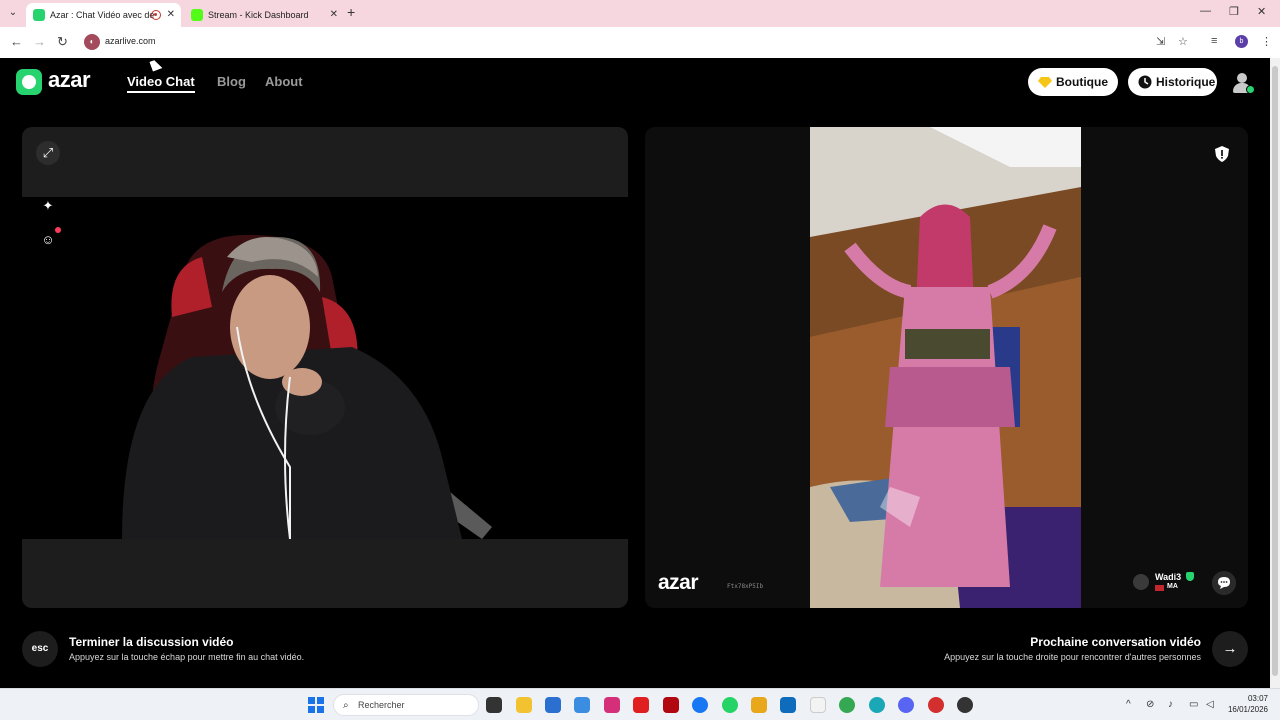 The image size is (1280, 720). Describe the element at coordinates (1222, 154) in the screenshot. I see `report-shield-icon` at that location.